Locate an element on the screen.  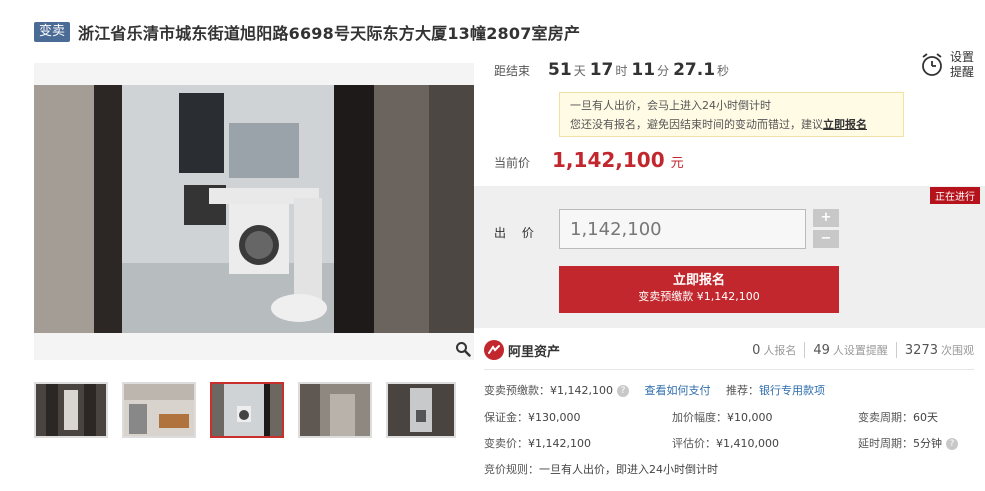
sale-price: 变卖价：¥1,142,100 is located at coordinates (537, 443).